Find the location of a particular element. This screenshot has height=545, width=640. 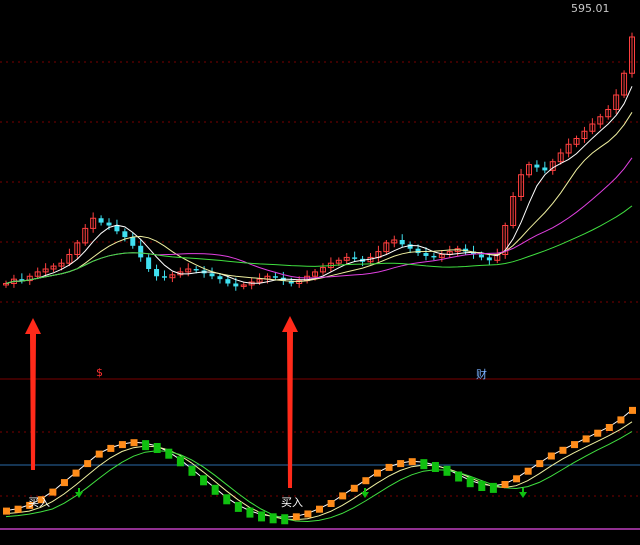

price-label: 595.01 is located at coordinates (590, 8).